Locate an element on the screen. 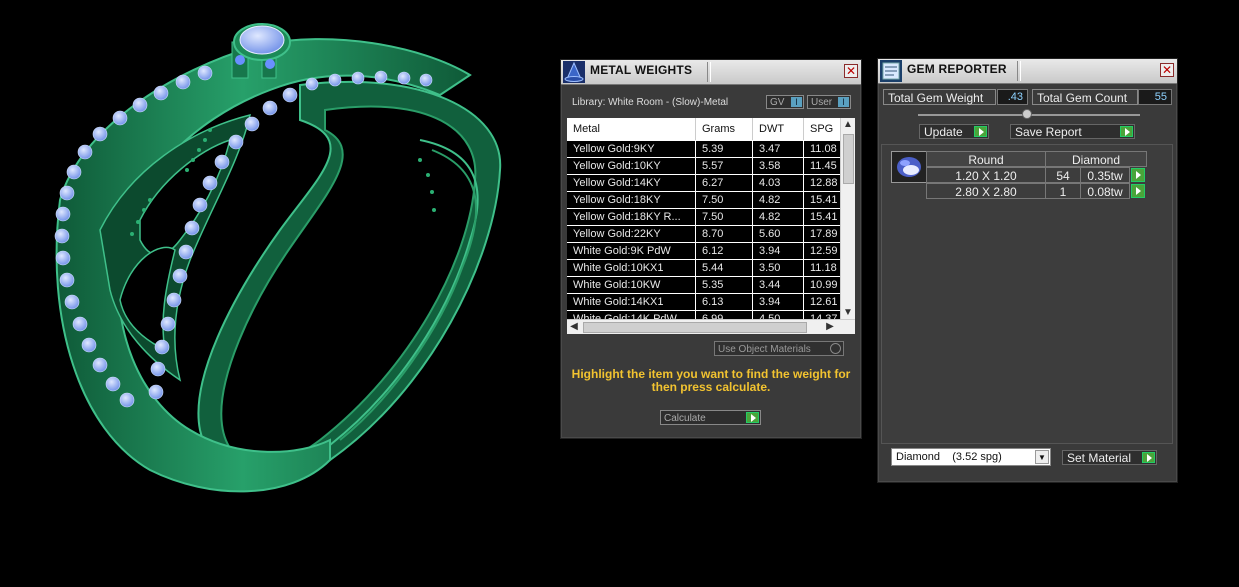 The width and height of the screenshot is (1239, 587). scroll-up-icon: ▲ is located at coordinates (848, 125).